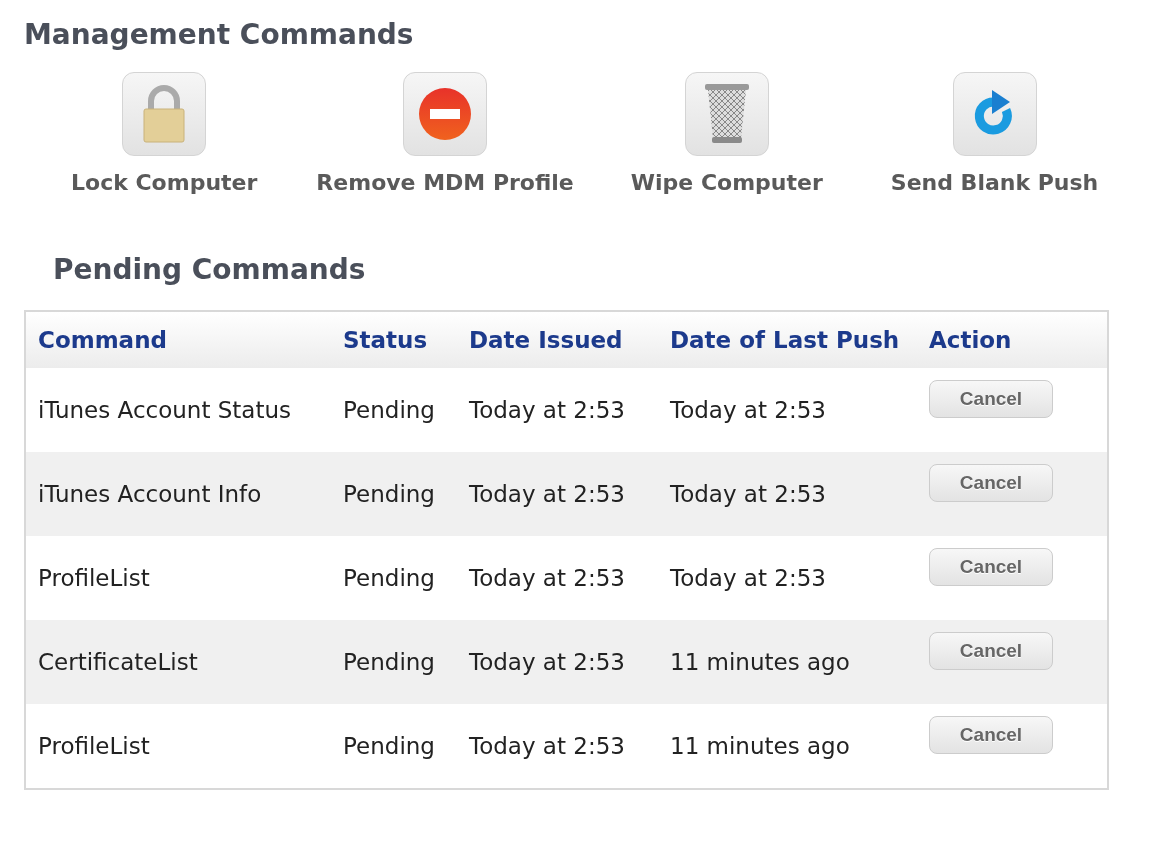 The image size is (1170, 860). I want to click on command-button: Wipe Computer, so click(726, 135).